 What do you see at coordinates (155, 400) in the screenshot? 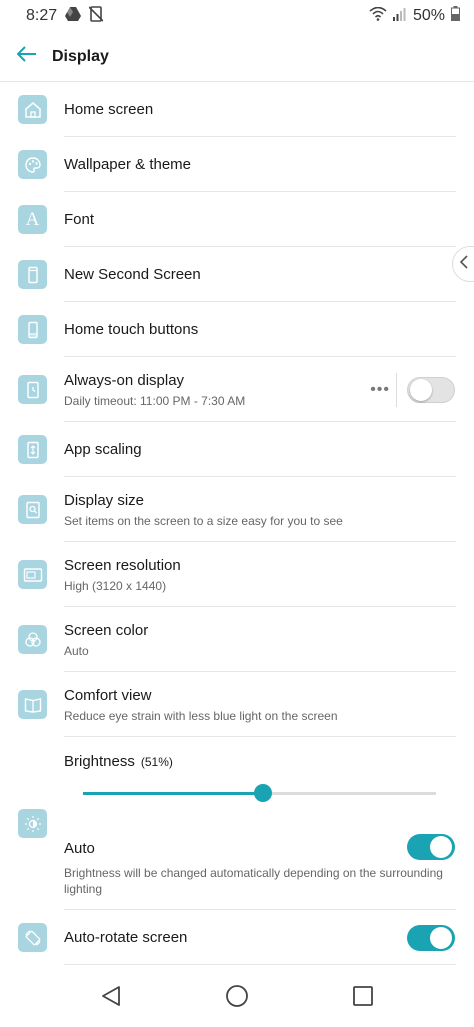
I see `setting-subtitle: Daily timeout: 11:00 PM - 7:30 AM` at bounding box center [155, 400].